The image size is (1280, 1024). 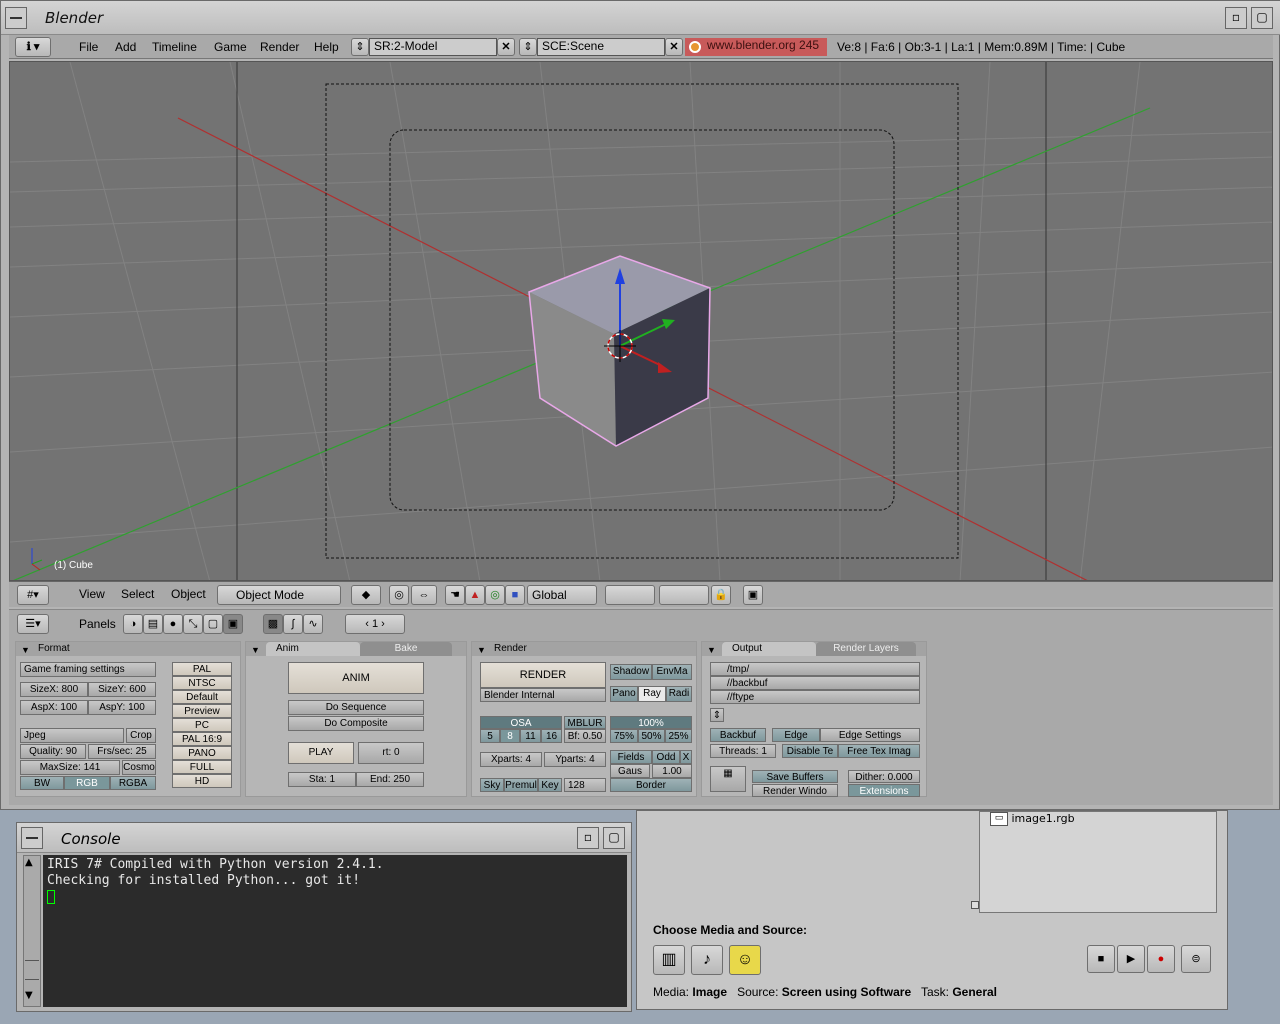 I want to click on mblur-toggle: MBLUR, so click(x=585, y=722).